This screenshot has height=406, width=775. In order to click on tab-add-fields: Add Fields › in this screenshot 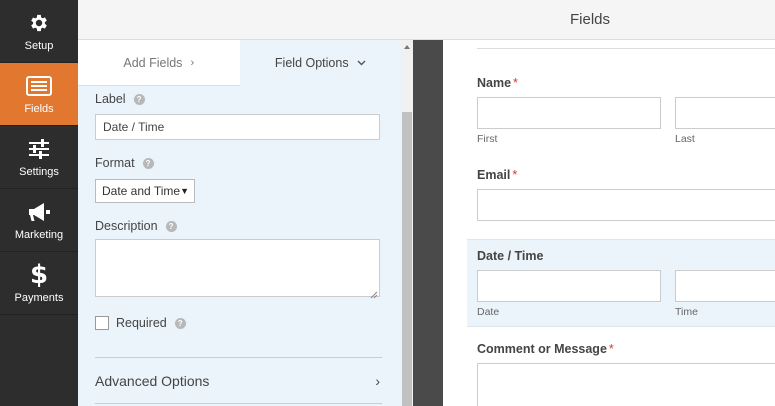, I will do `click(159, 63)`.